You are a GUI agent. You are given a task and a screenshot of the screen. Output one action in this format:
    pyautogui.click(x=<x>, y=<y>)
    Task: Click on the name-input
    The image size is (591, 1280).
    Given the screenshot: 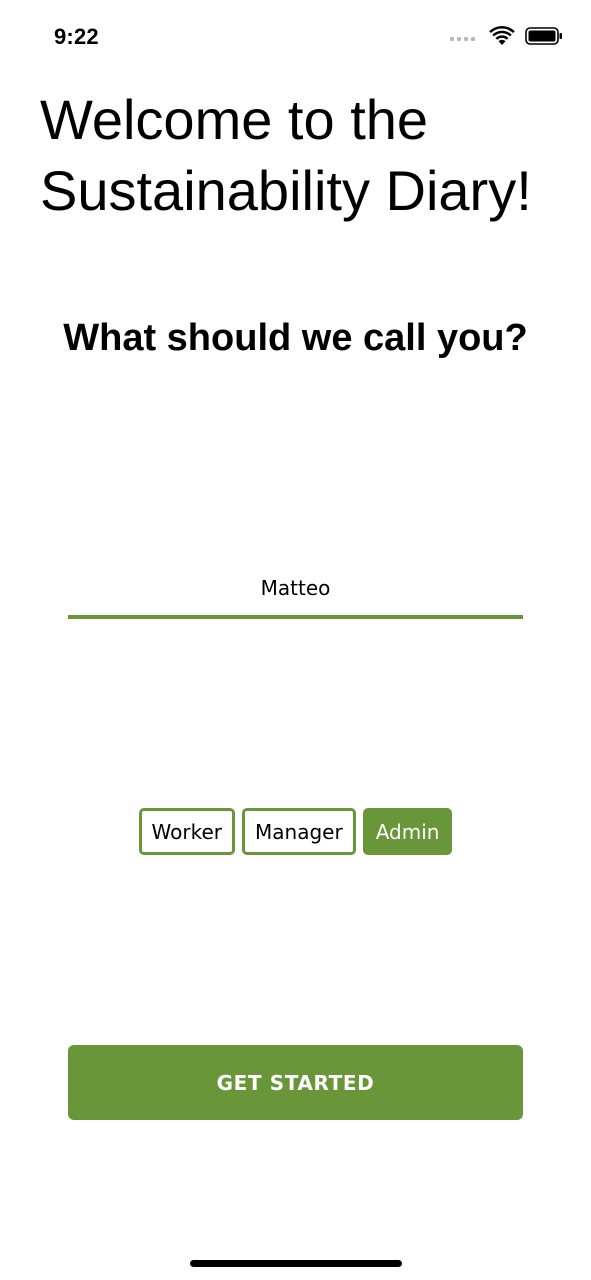 What is the action you would take?
    pyautogui.click(x=295, y=587)
    